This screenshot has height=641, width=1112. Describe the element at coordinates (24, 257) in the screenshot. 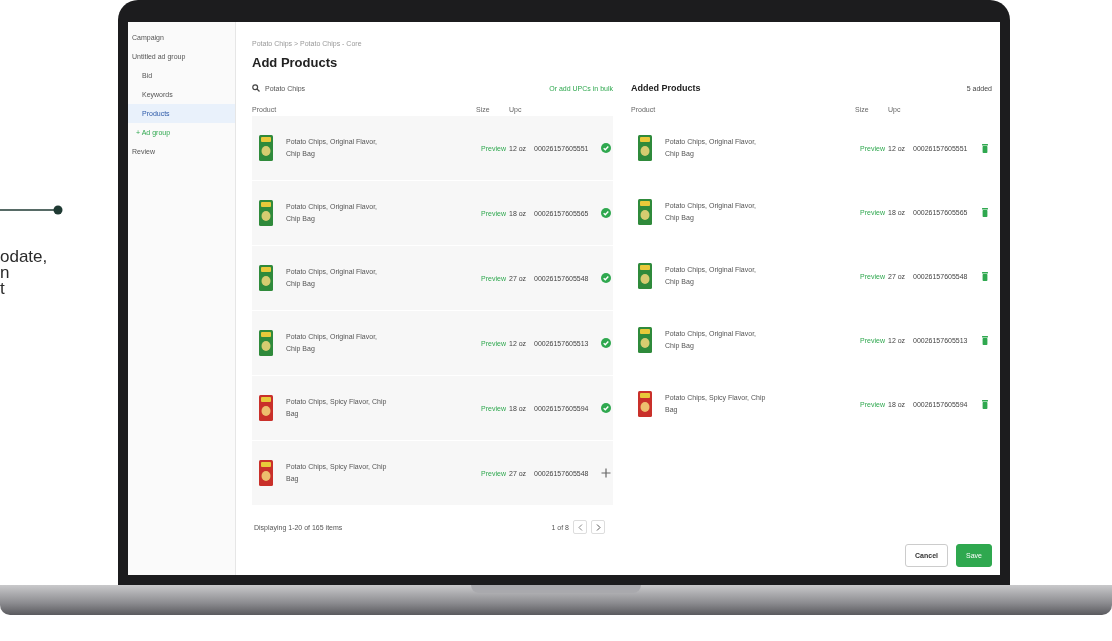

I see `caption-text: odate,` at that location.